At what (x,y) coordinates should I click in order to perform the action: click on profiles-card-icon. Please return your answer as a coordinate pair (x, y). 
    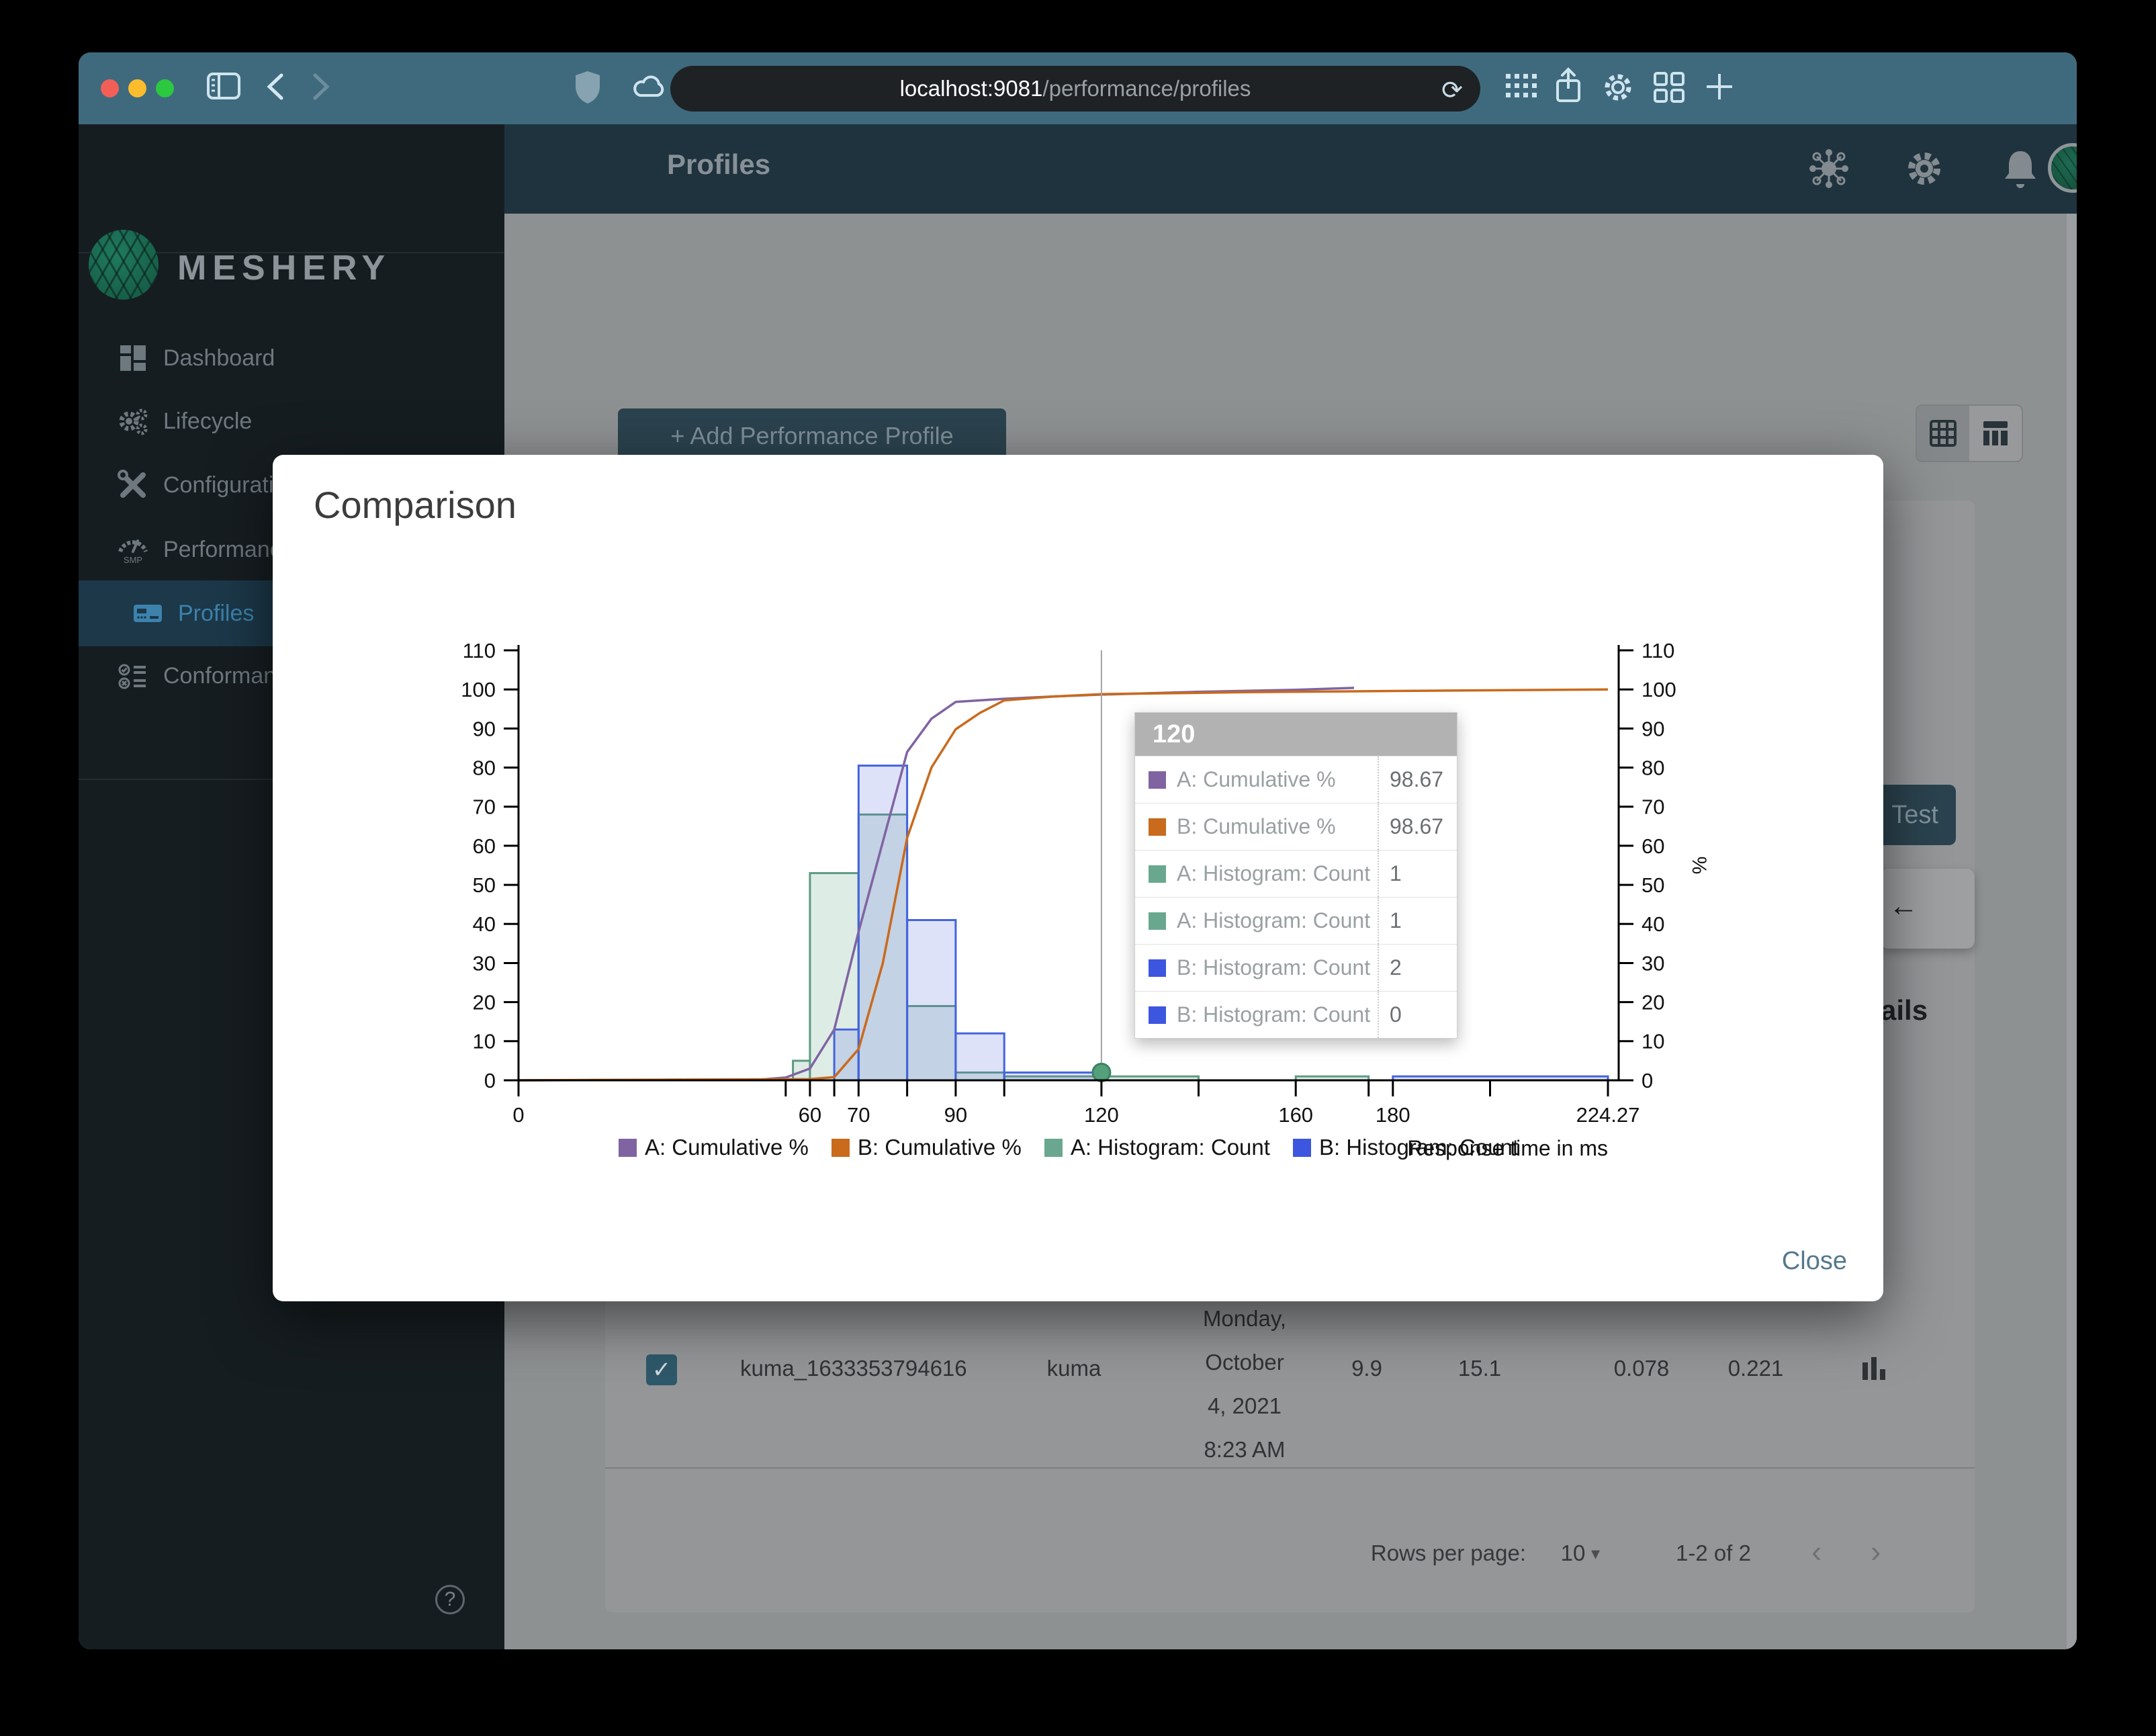
    Looking at the image, I should click on (147, 613).